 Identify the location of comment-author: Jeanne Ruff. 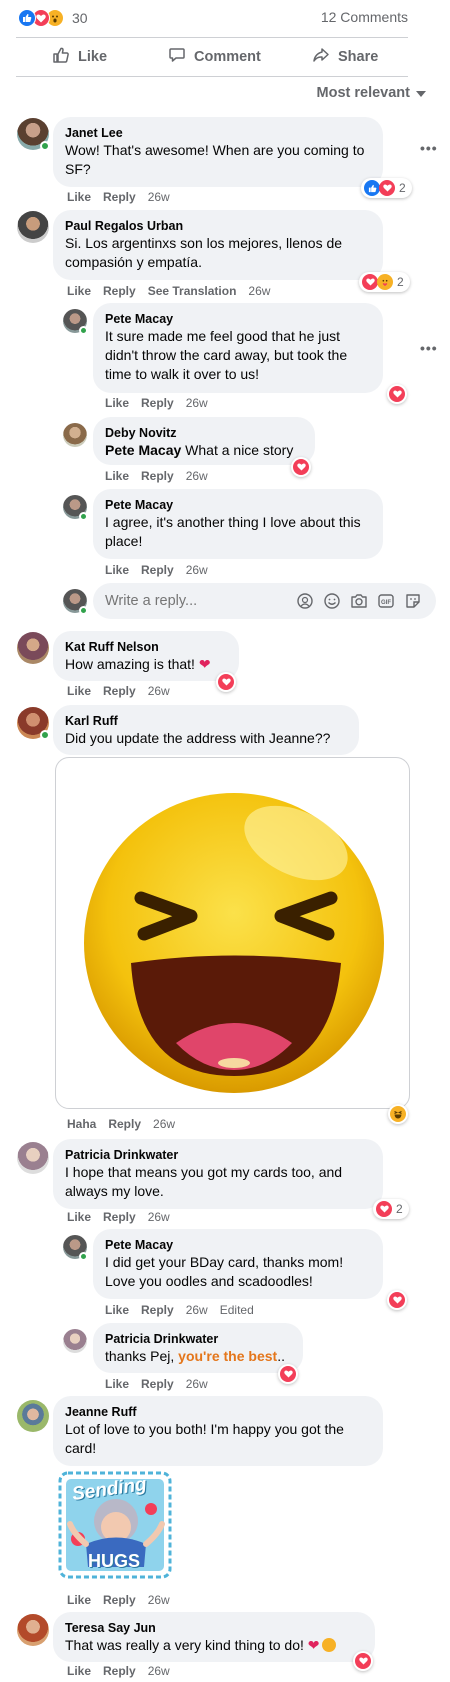
(218, 1412).